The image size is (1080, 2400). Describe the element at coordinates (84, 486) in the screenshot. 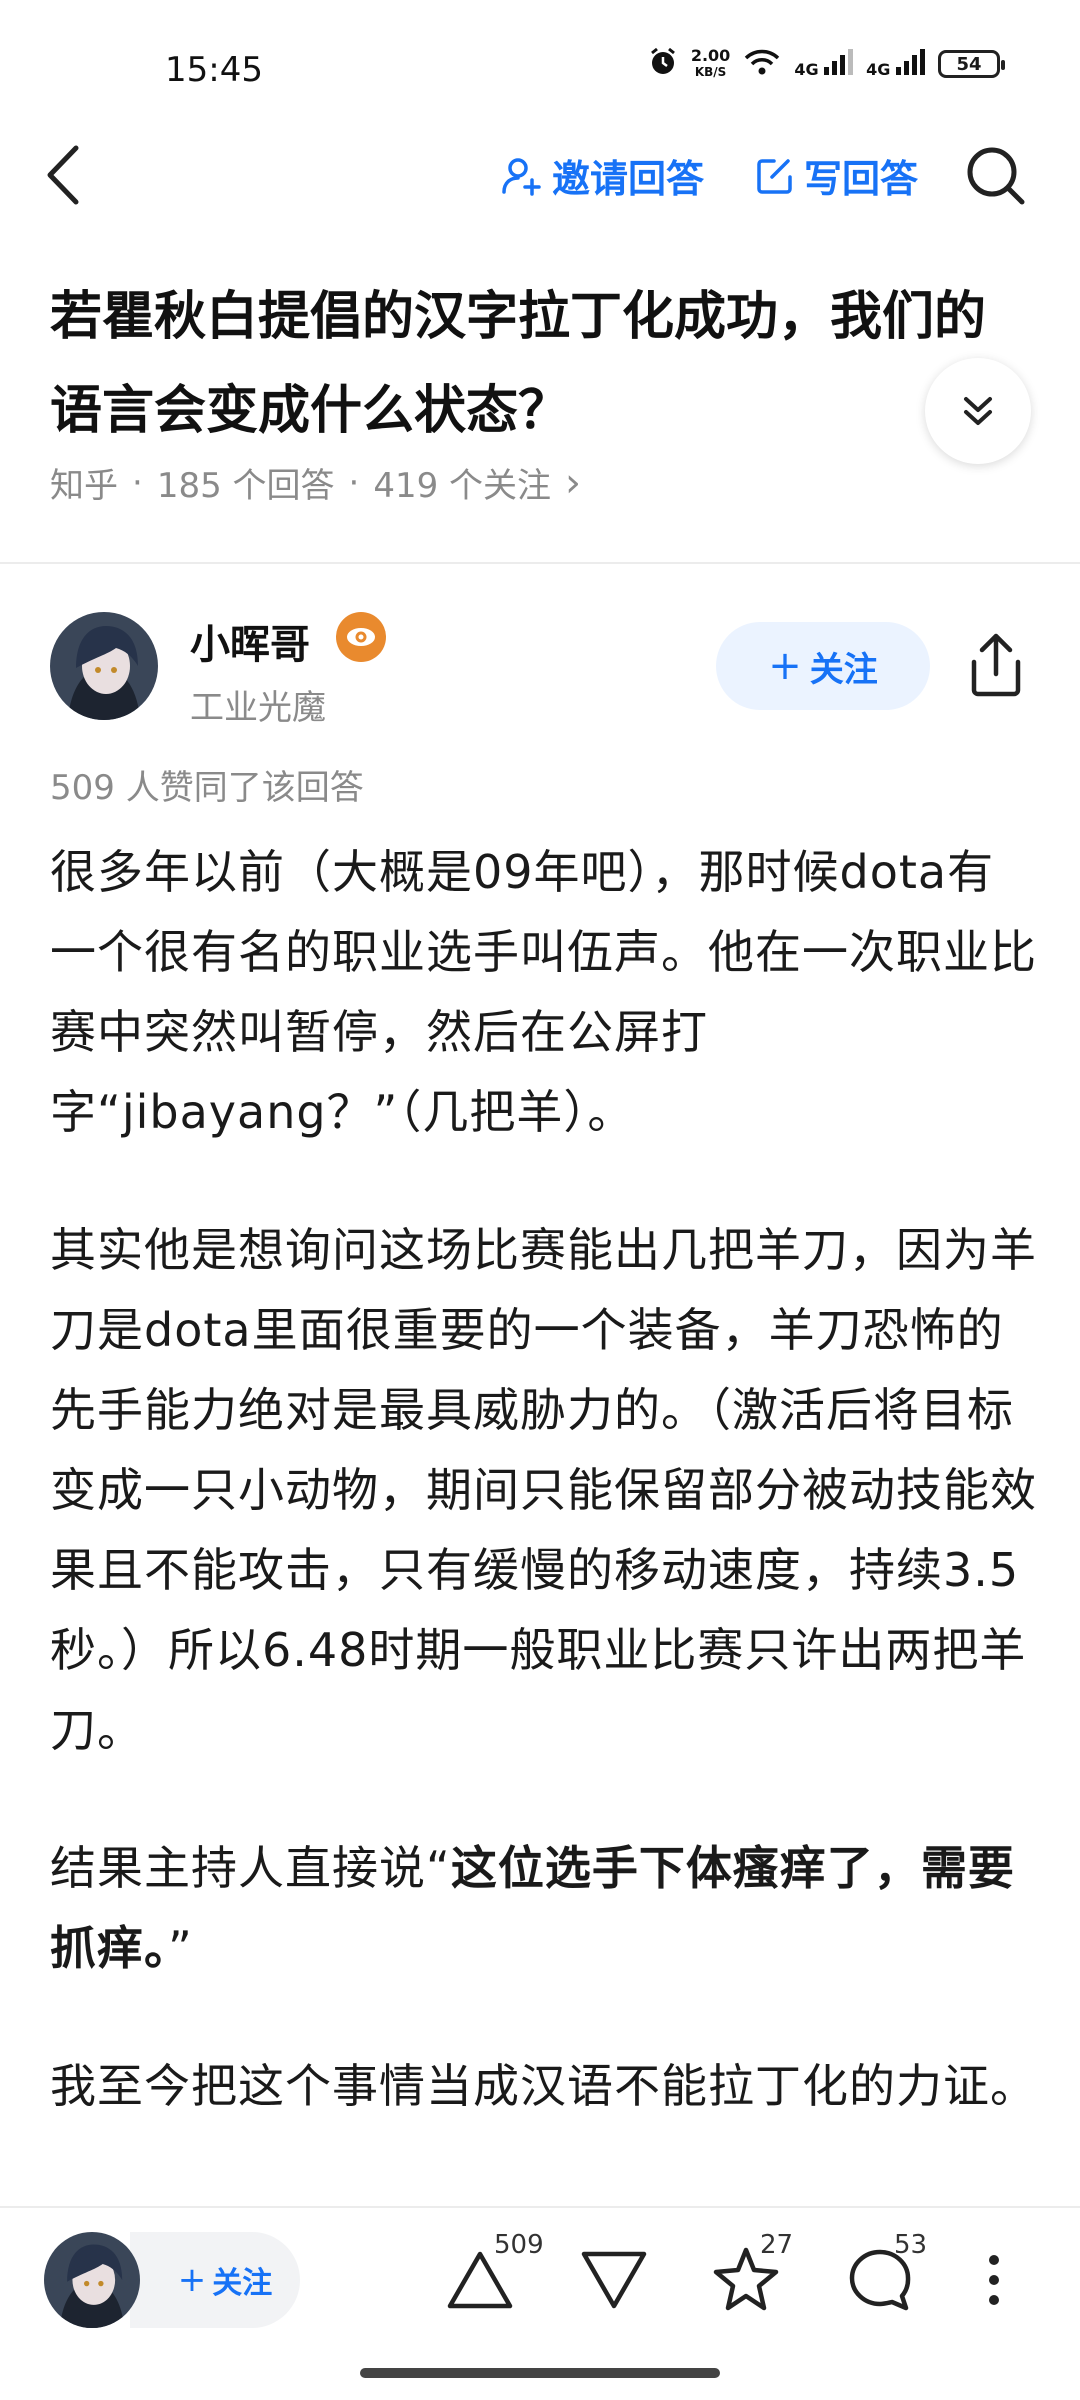

I see `source-label: 知乎` at that location.